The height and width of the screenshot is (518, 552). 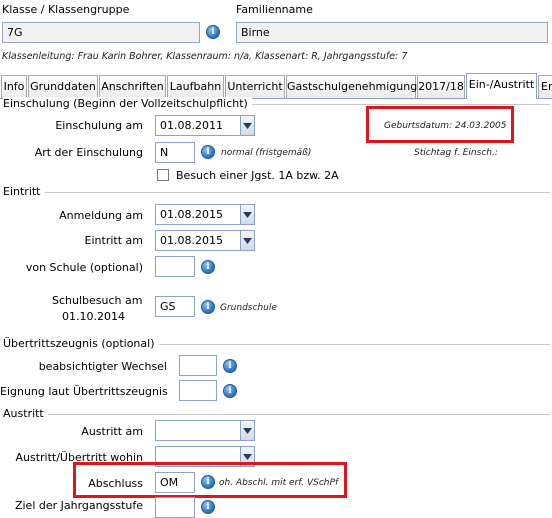 I want to click on tab-laufbahn: Laufbahn, so click(x=195, y=86).